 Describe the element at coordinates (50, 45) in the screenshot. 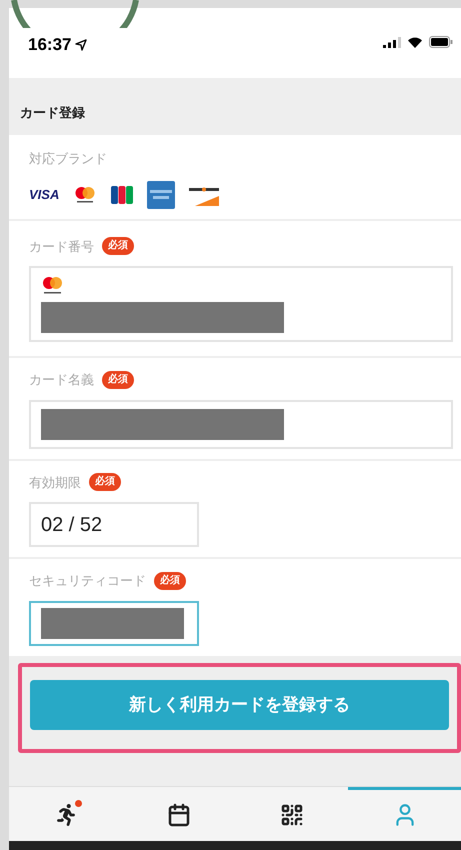

I see `status-time: 16:37` at that location.